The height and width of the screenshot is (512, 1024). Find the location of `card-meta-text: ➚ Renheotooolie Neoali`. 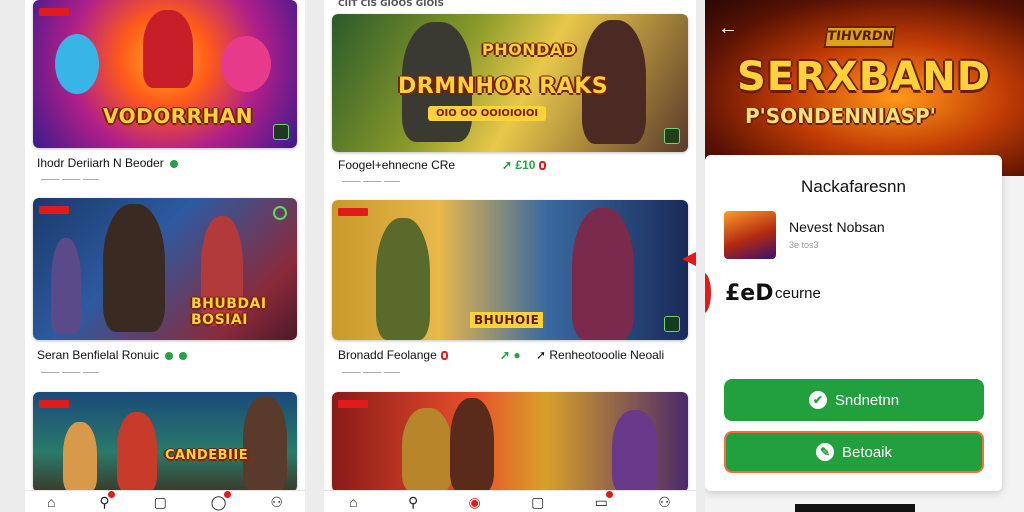

card-meta-text: ➚ Renheotooolie Neoali is located at coordinates (600, 355).